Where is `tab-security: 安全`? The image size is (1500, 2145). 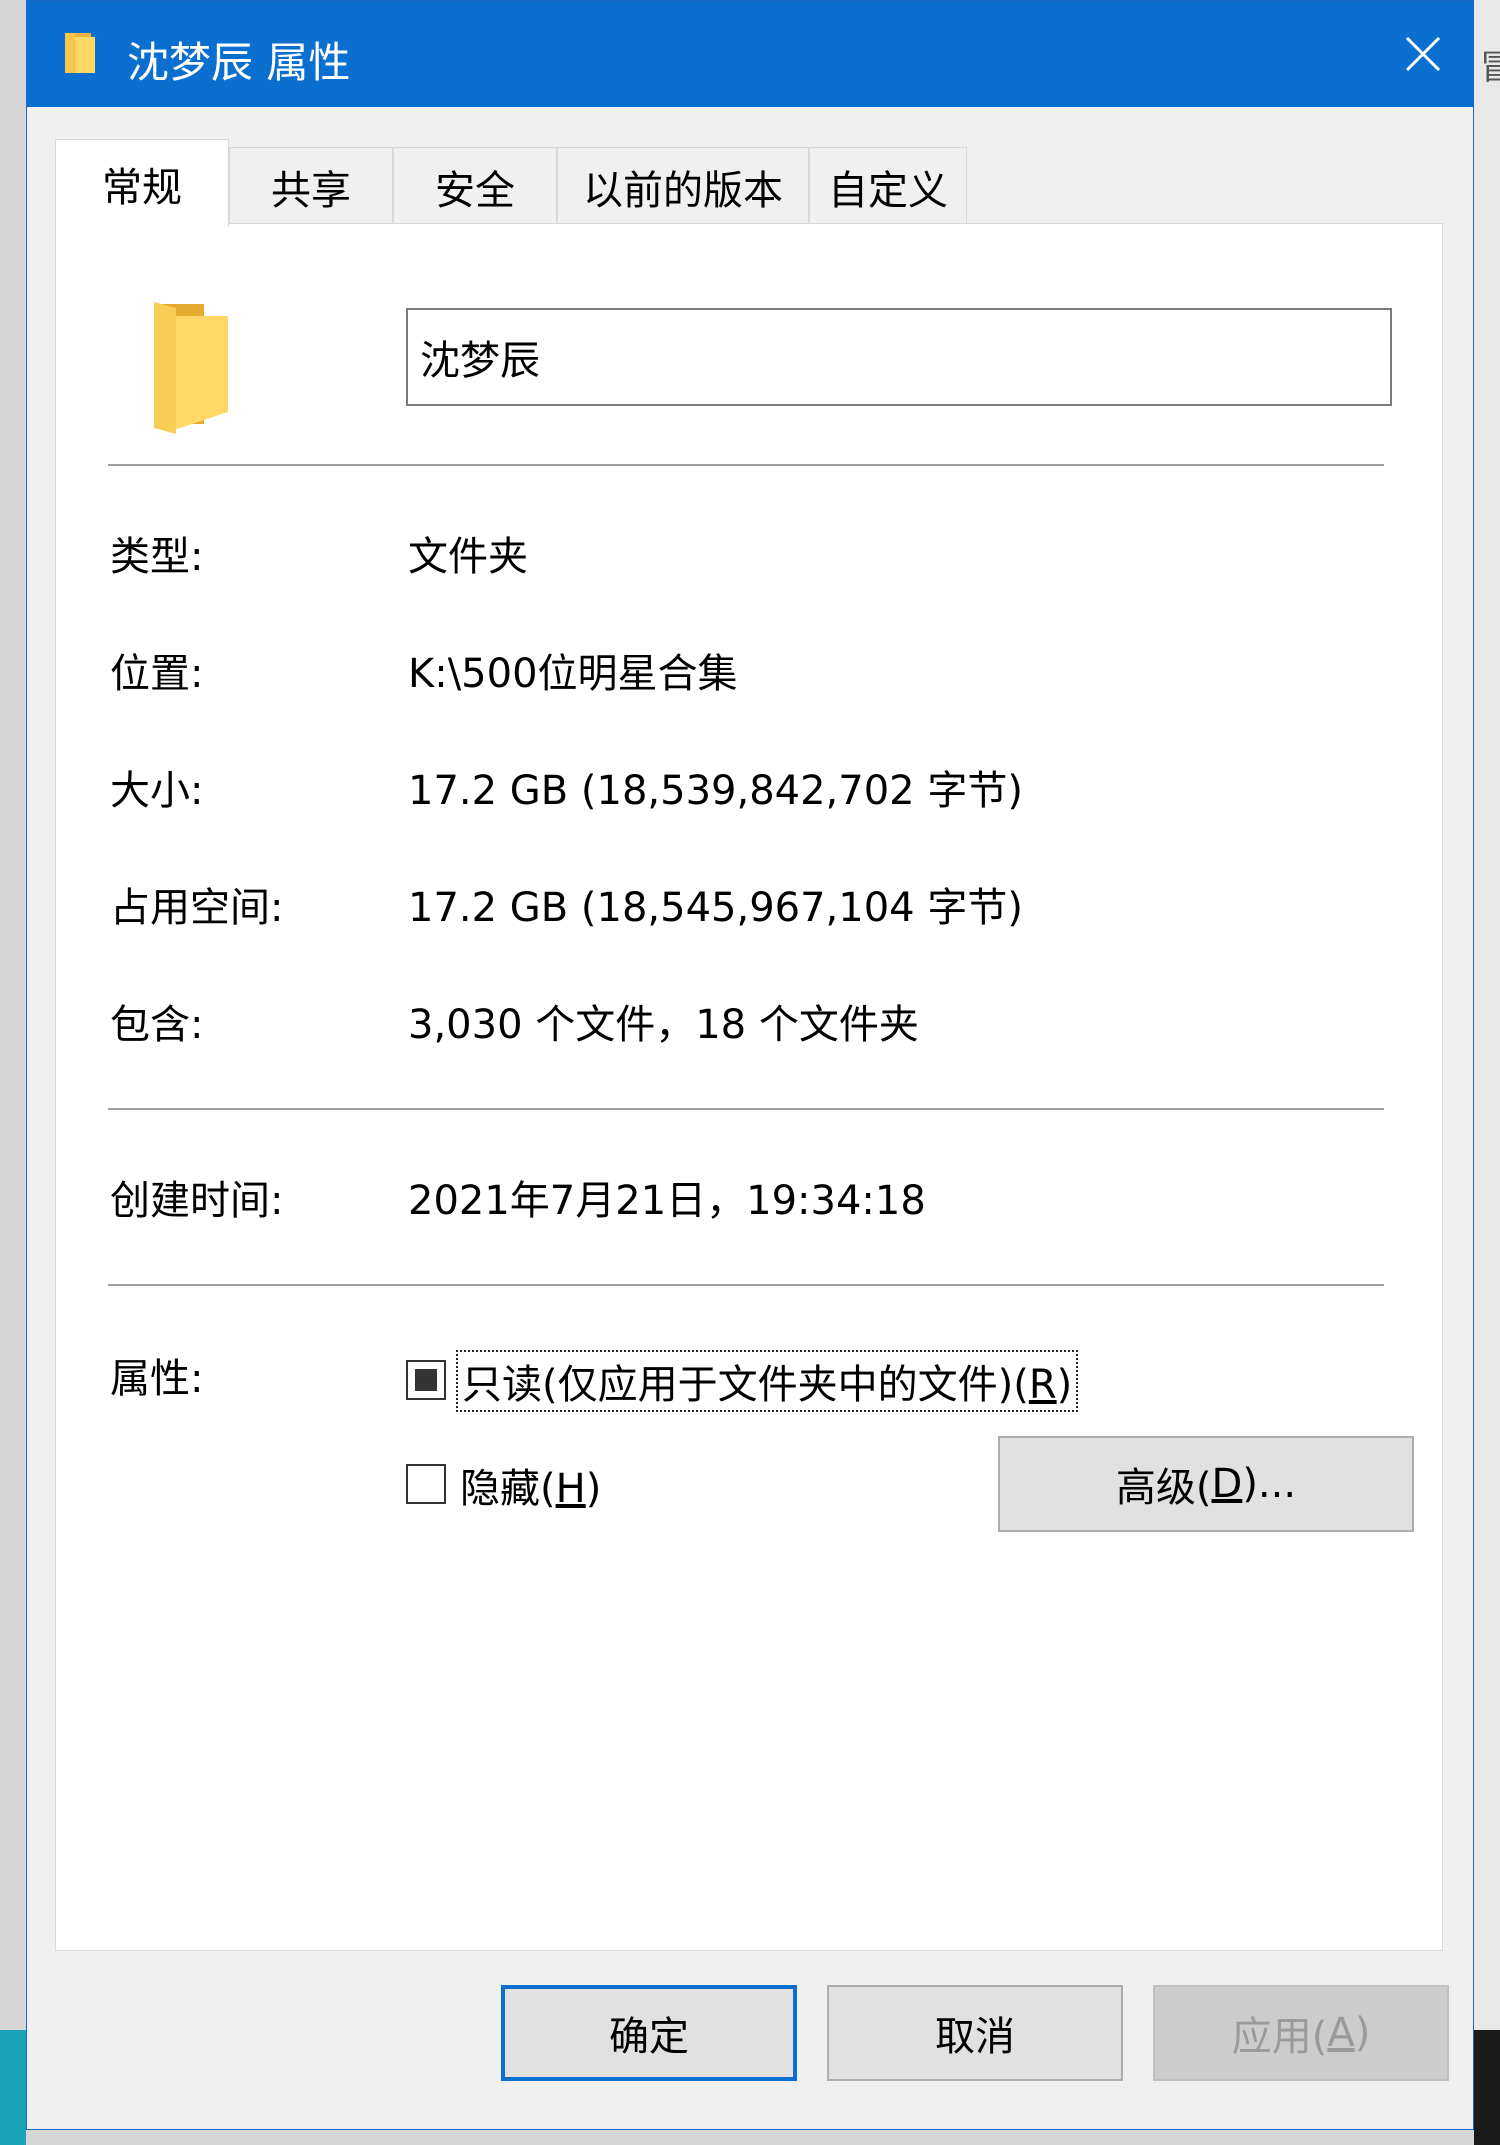 tab-security: 安全 is located at coordinates (475, 186).